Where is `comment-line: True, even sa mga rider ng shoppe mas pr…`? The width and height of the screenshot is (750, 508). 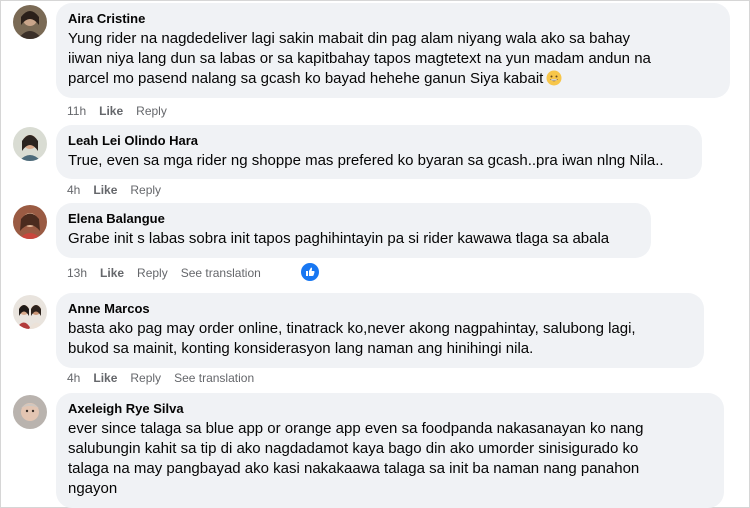
comment-line: True, even sa mga rider ng shoppe mas pr… is located at coordinates (366, 160).